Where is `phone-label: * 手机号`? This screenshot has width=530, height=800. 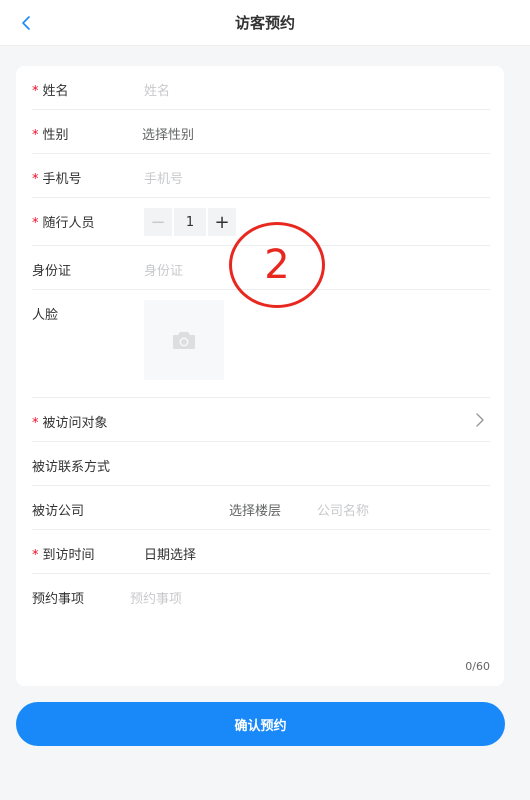
phone-label: * 手机号 is located at coordinates (57, 179).